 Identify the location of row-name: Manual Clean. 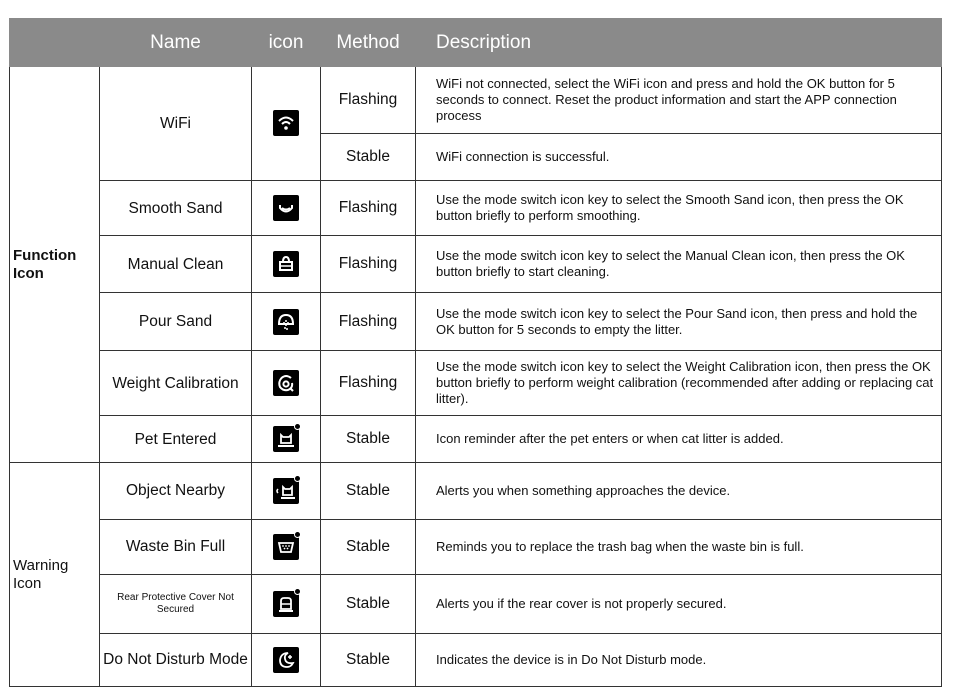
(175, 264).